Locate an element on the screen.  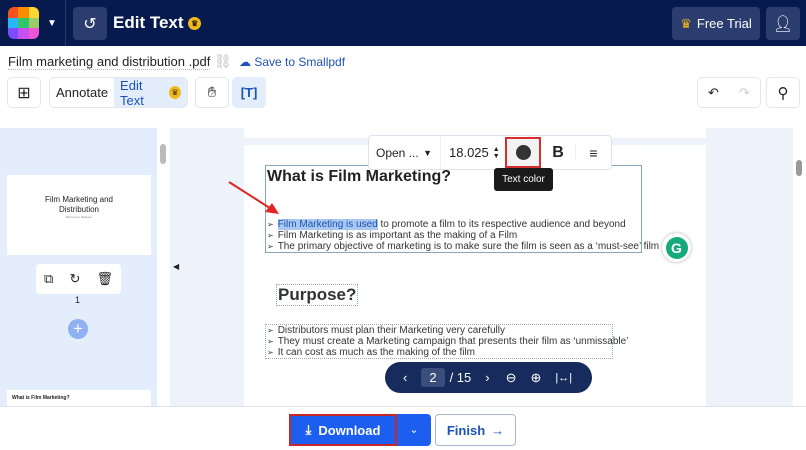
thumb-title: Film Marketing and Distribution is located at coordinates (79, 204).